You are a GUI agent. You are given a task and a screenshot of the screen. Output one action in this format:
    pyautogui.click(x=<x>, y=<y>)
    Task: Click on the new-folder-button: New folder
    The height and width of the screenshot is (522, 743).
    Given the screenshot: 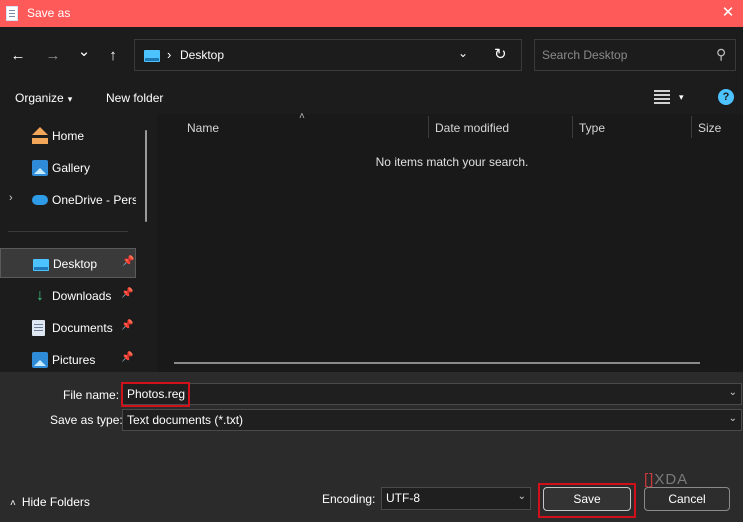 What is the action you would take?
    pyautogui.click(x=134, y=98)
    